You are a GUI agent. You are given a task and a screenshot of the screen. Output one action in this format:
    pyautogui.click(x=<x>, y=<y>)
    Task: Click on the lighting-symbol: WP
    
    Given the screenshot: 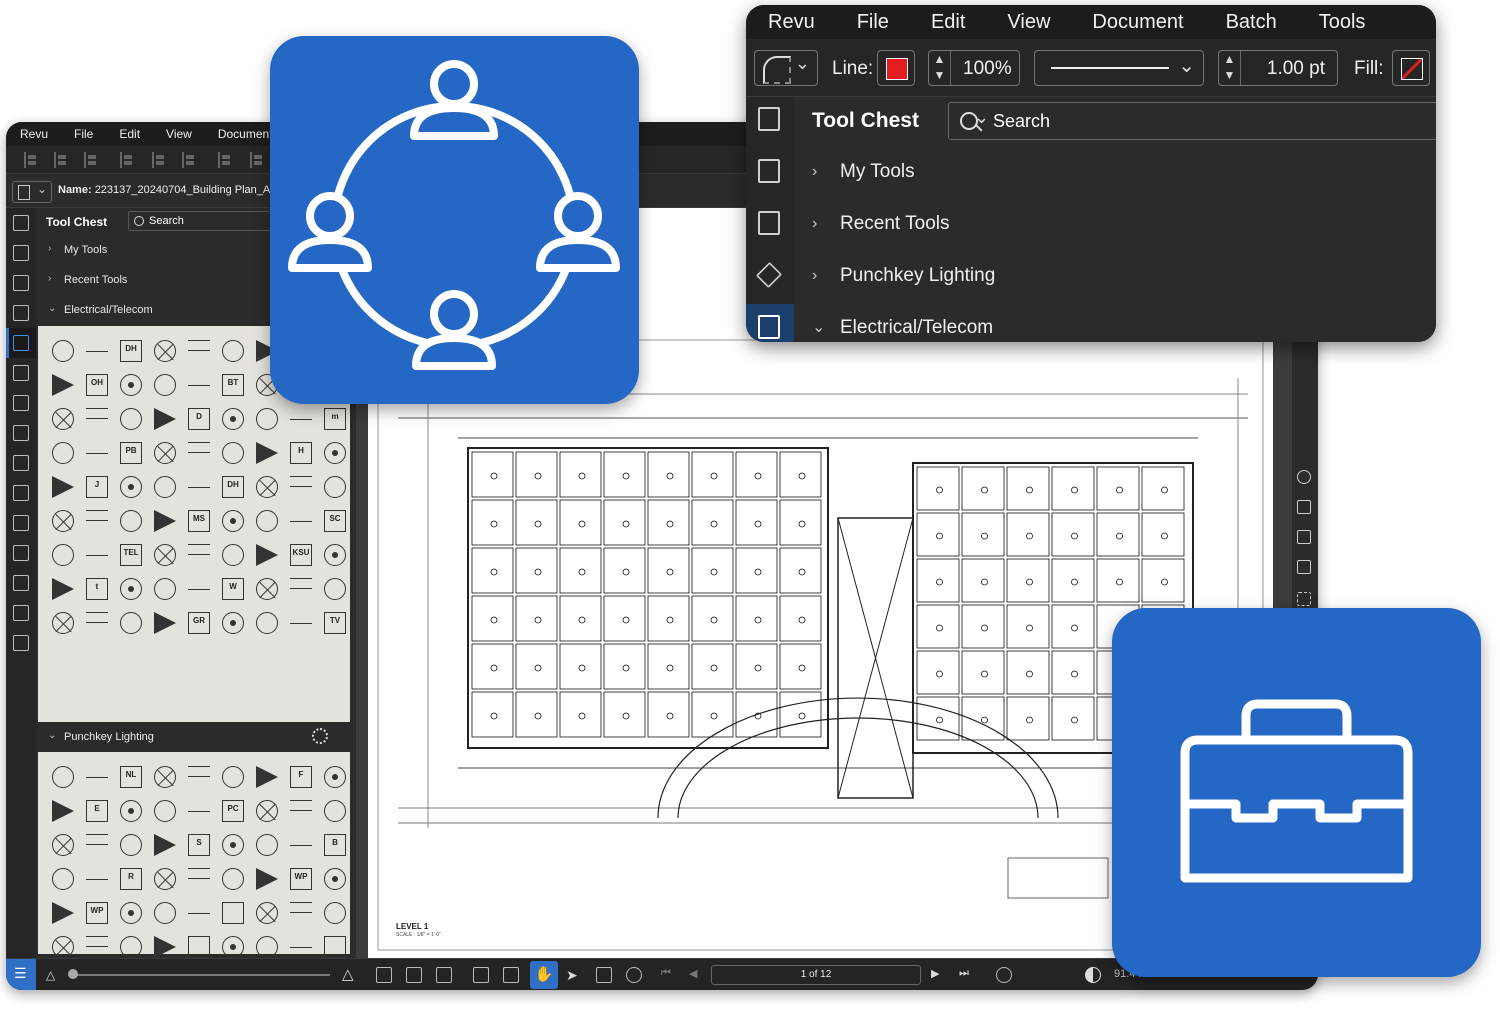 What is the action you would take?
    pyautogui.click(x=301, y=879)
    